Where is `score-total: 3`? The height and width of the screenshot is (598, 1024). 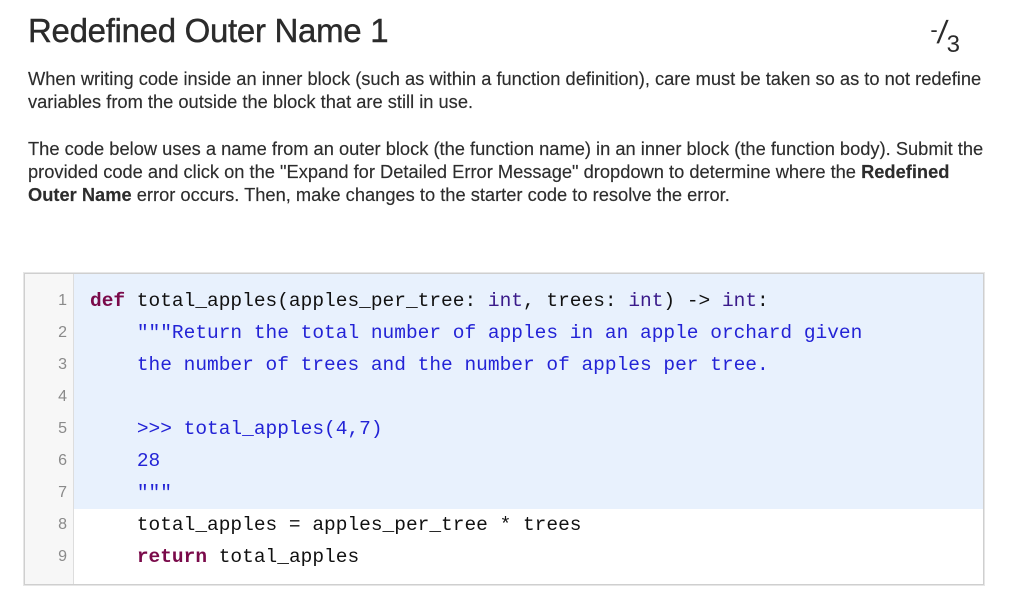 score-total: 3 is located at coordinates (953, 44).